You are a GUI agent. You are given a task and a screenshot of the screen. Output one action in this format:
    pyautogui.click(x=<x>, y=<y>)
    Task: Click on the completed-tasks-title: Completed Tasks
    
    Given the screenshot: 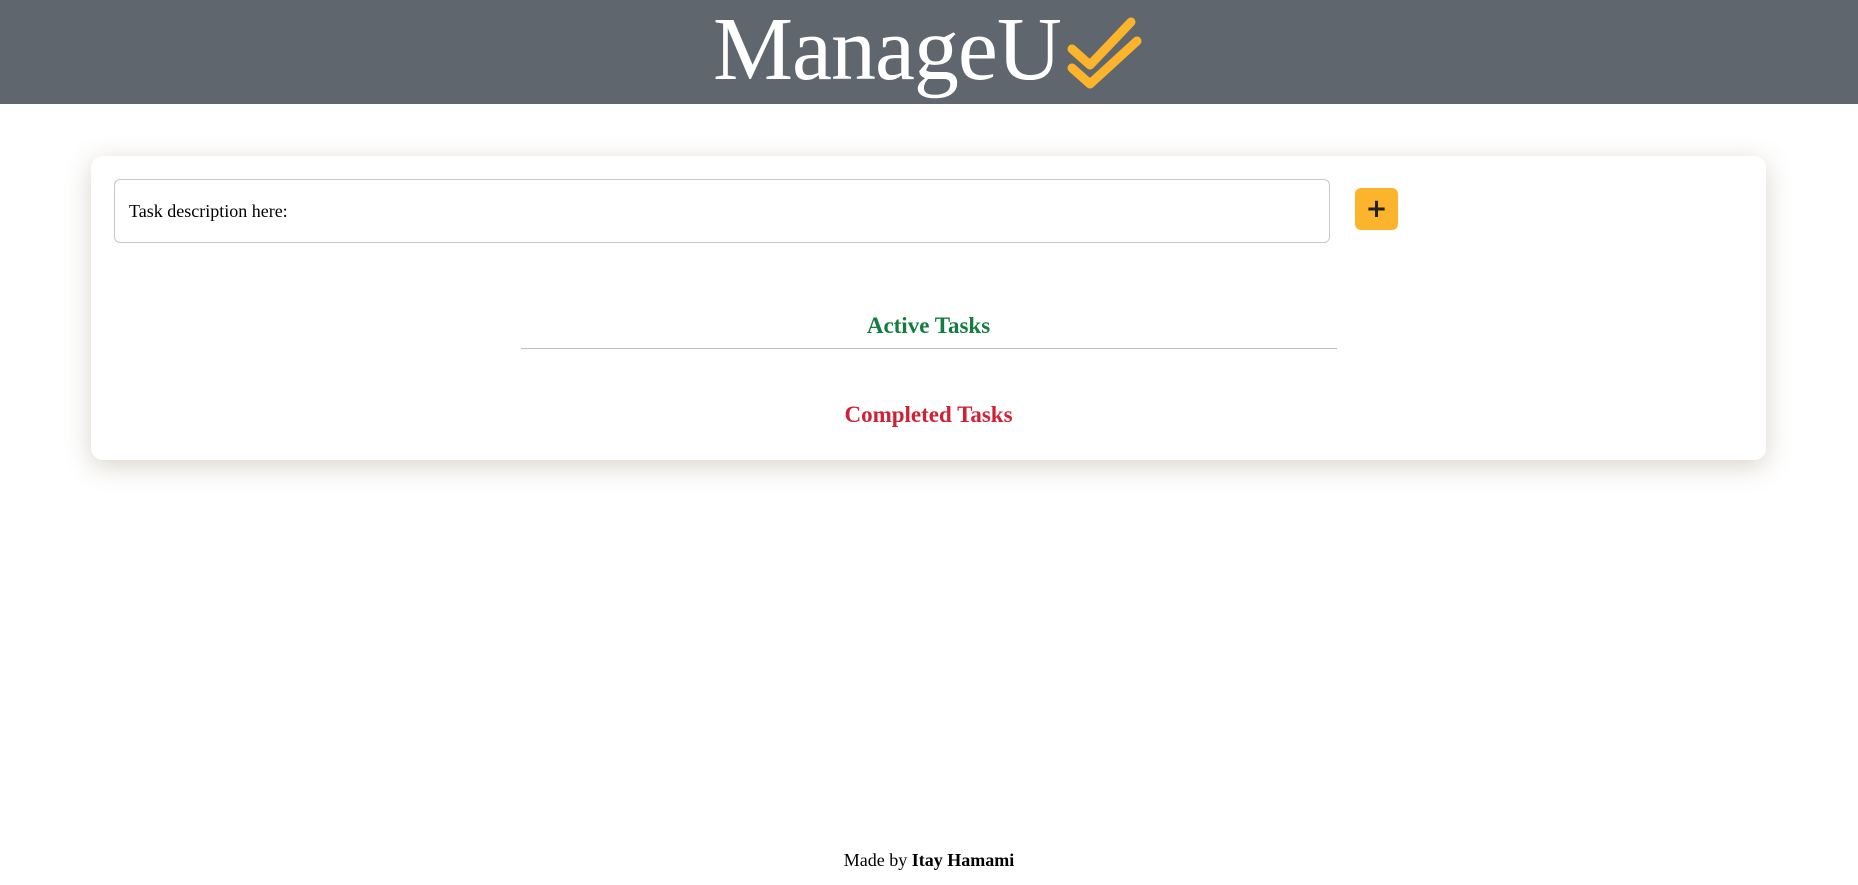 What is the action you would take?
    pyautogui.click(x=928, y=414)
    